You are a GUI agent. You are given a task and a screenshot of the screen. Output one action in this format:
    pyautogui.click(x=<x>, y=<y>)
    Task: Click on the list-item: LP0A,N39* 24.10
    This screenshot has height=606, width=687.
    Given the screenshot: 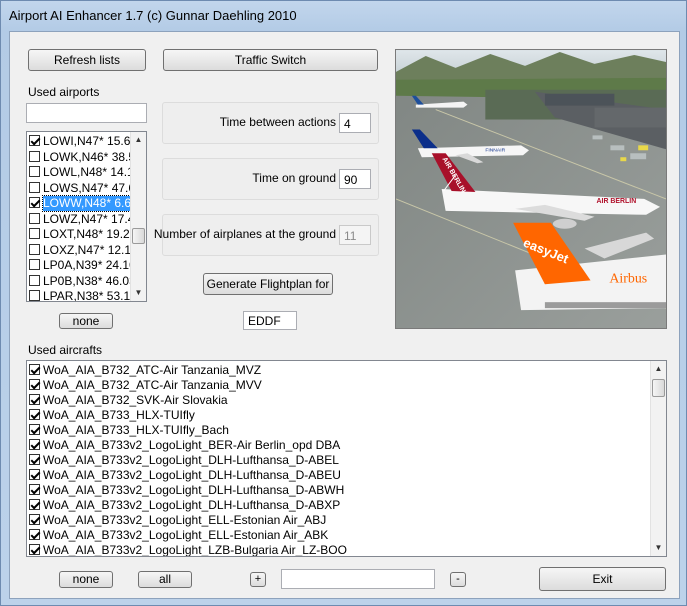 What is the action you would take?
    pyautogui.click(x=82, y=265)
    